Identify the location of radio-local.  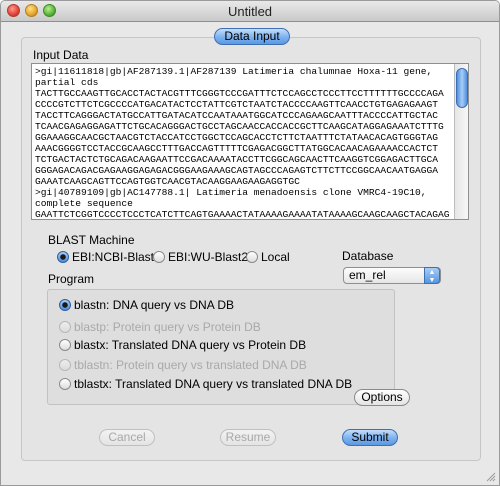
(252, 257).